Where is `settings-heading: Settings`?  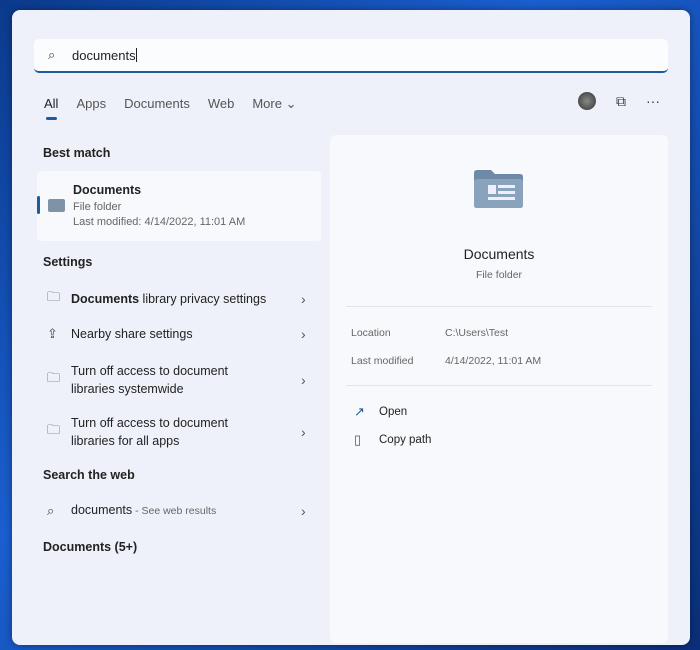
settings-heading: Settings is located at coordinates (68, 262).